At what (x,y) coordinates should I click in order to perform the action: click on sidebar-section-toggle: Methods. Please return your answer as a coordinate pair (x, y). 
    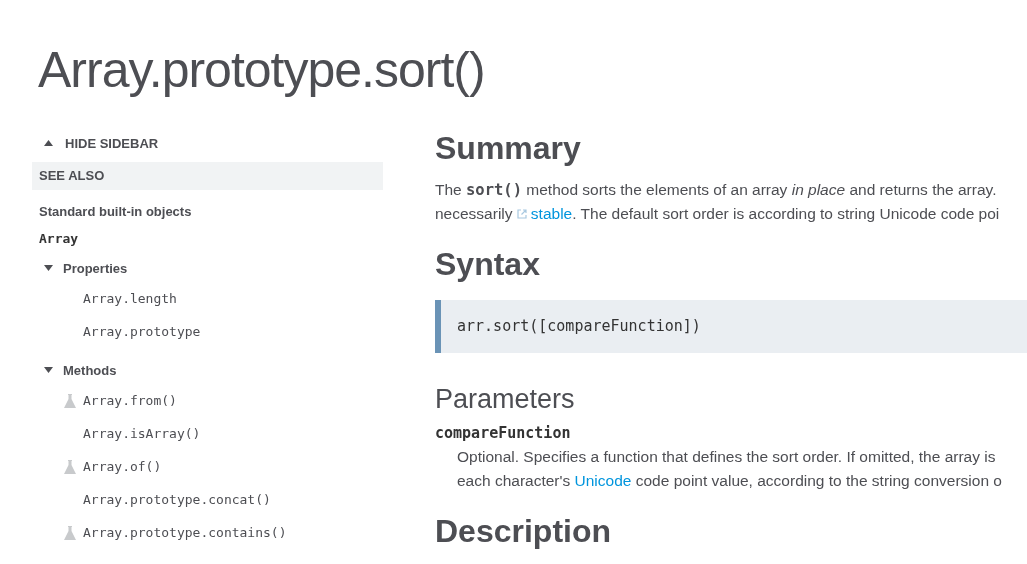
    Looking at the image, I should click on (207, 370).